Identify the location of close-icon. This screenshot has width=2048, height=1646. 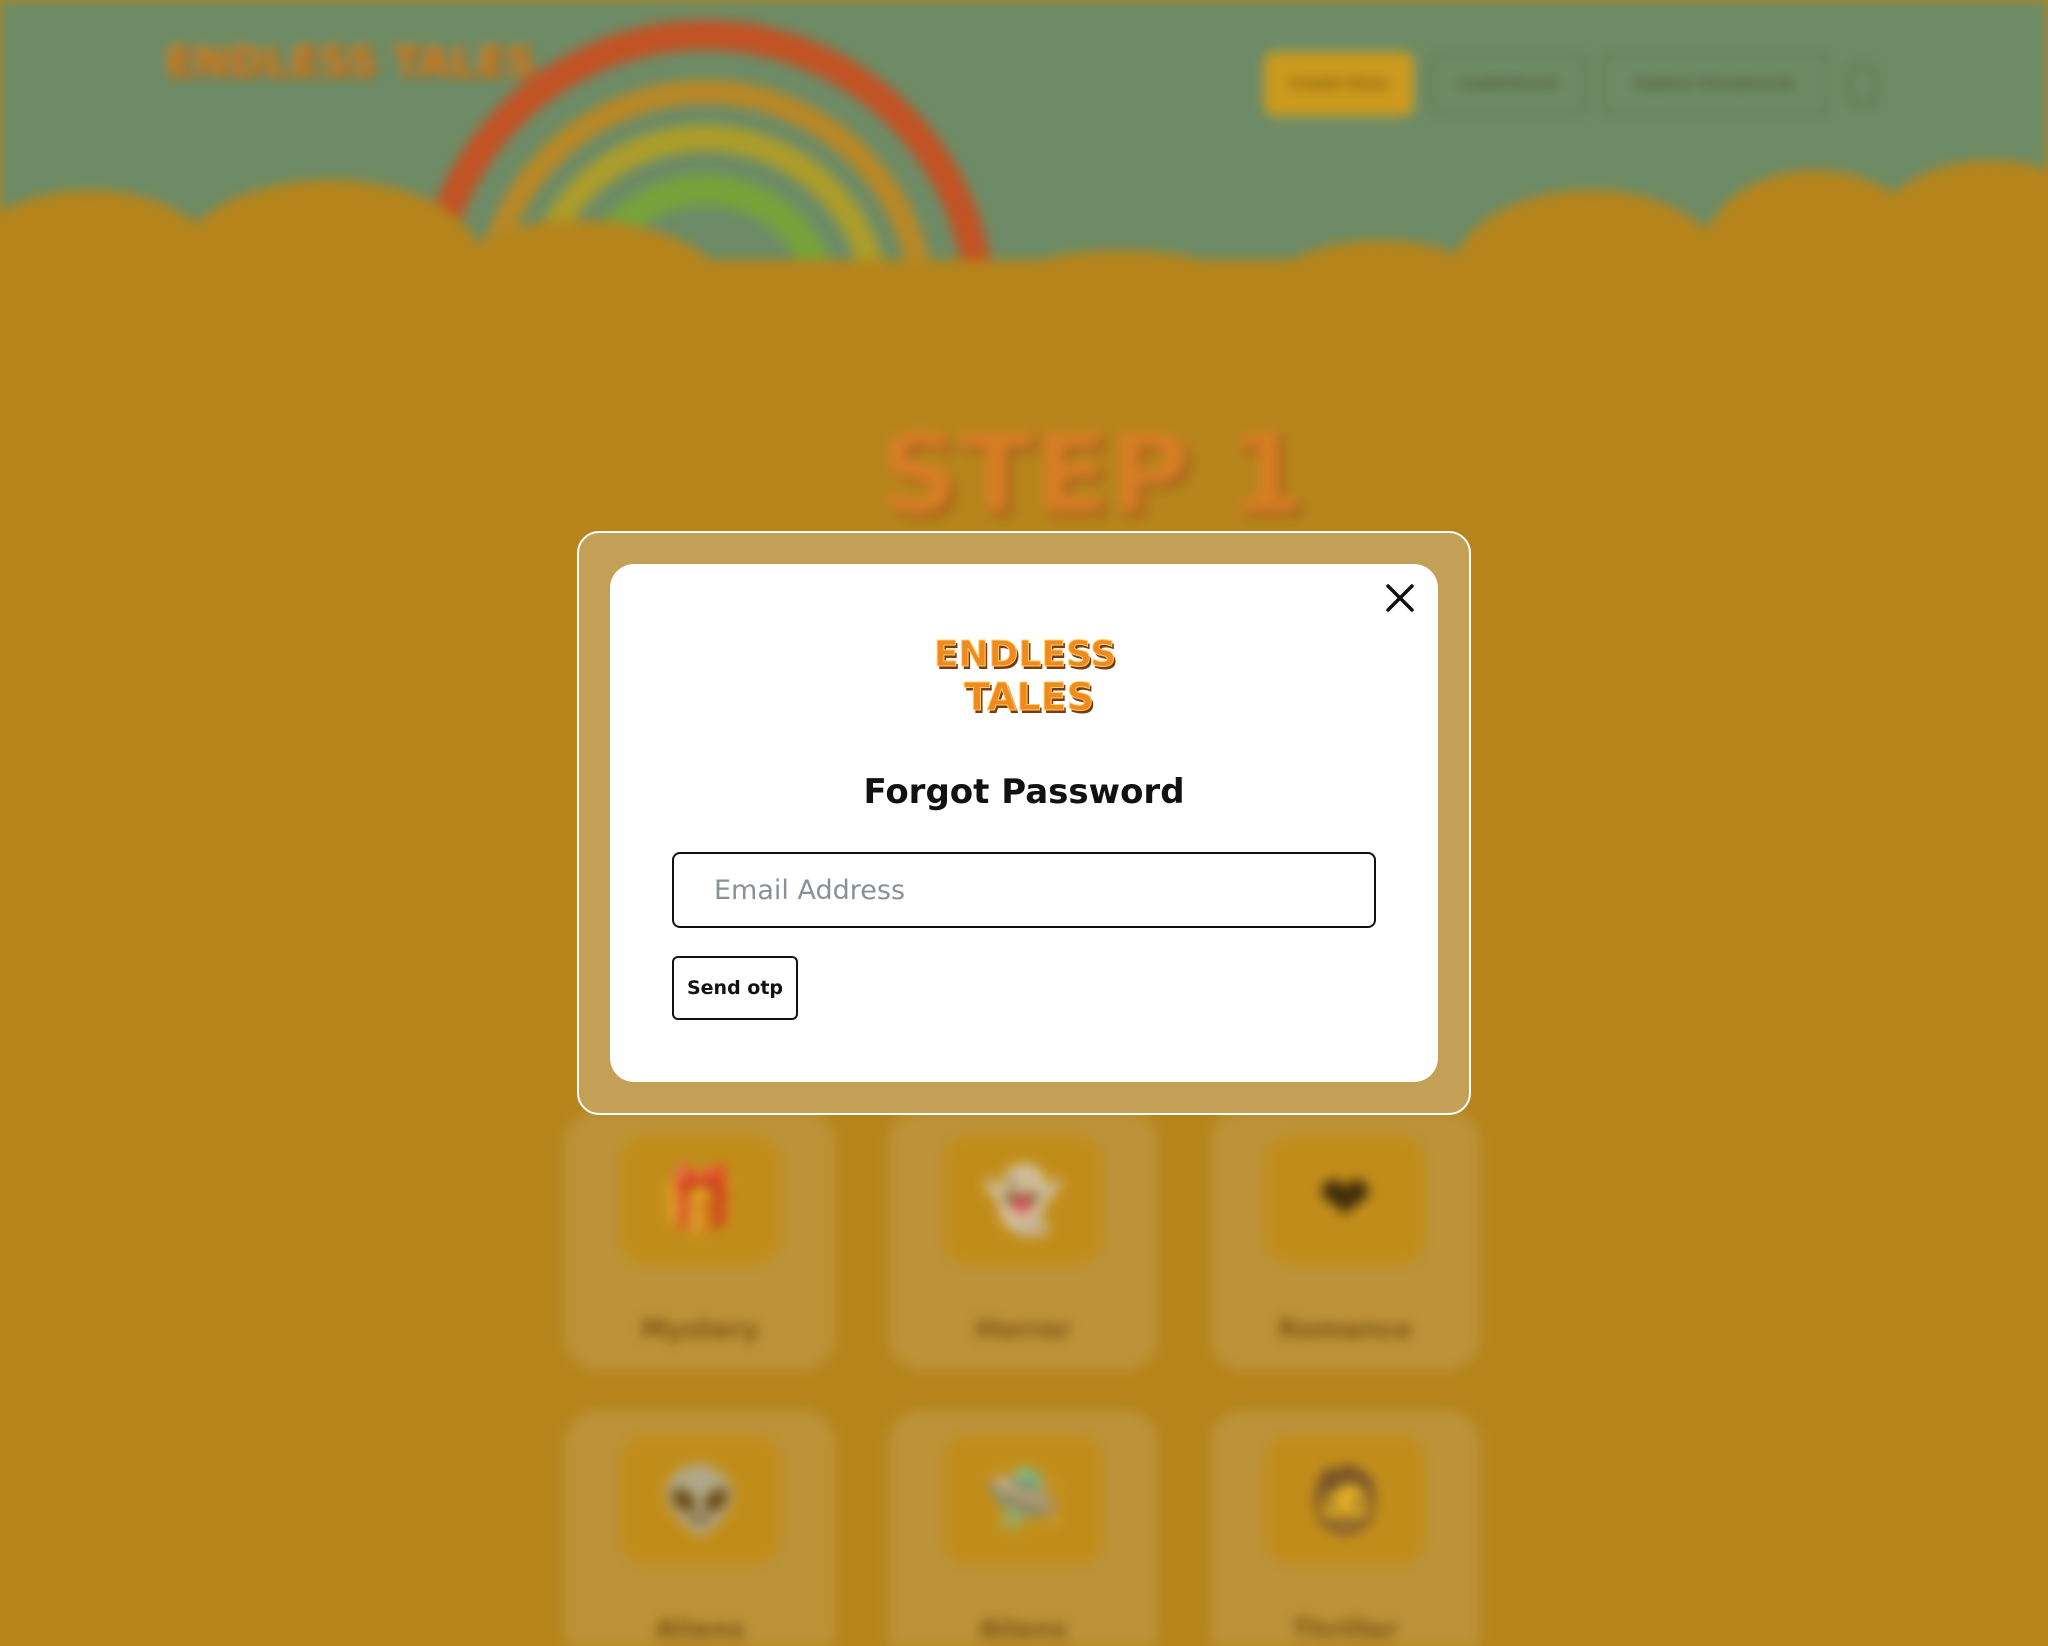
(1400, 598).